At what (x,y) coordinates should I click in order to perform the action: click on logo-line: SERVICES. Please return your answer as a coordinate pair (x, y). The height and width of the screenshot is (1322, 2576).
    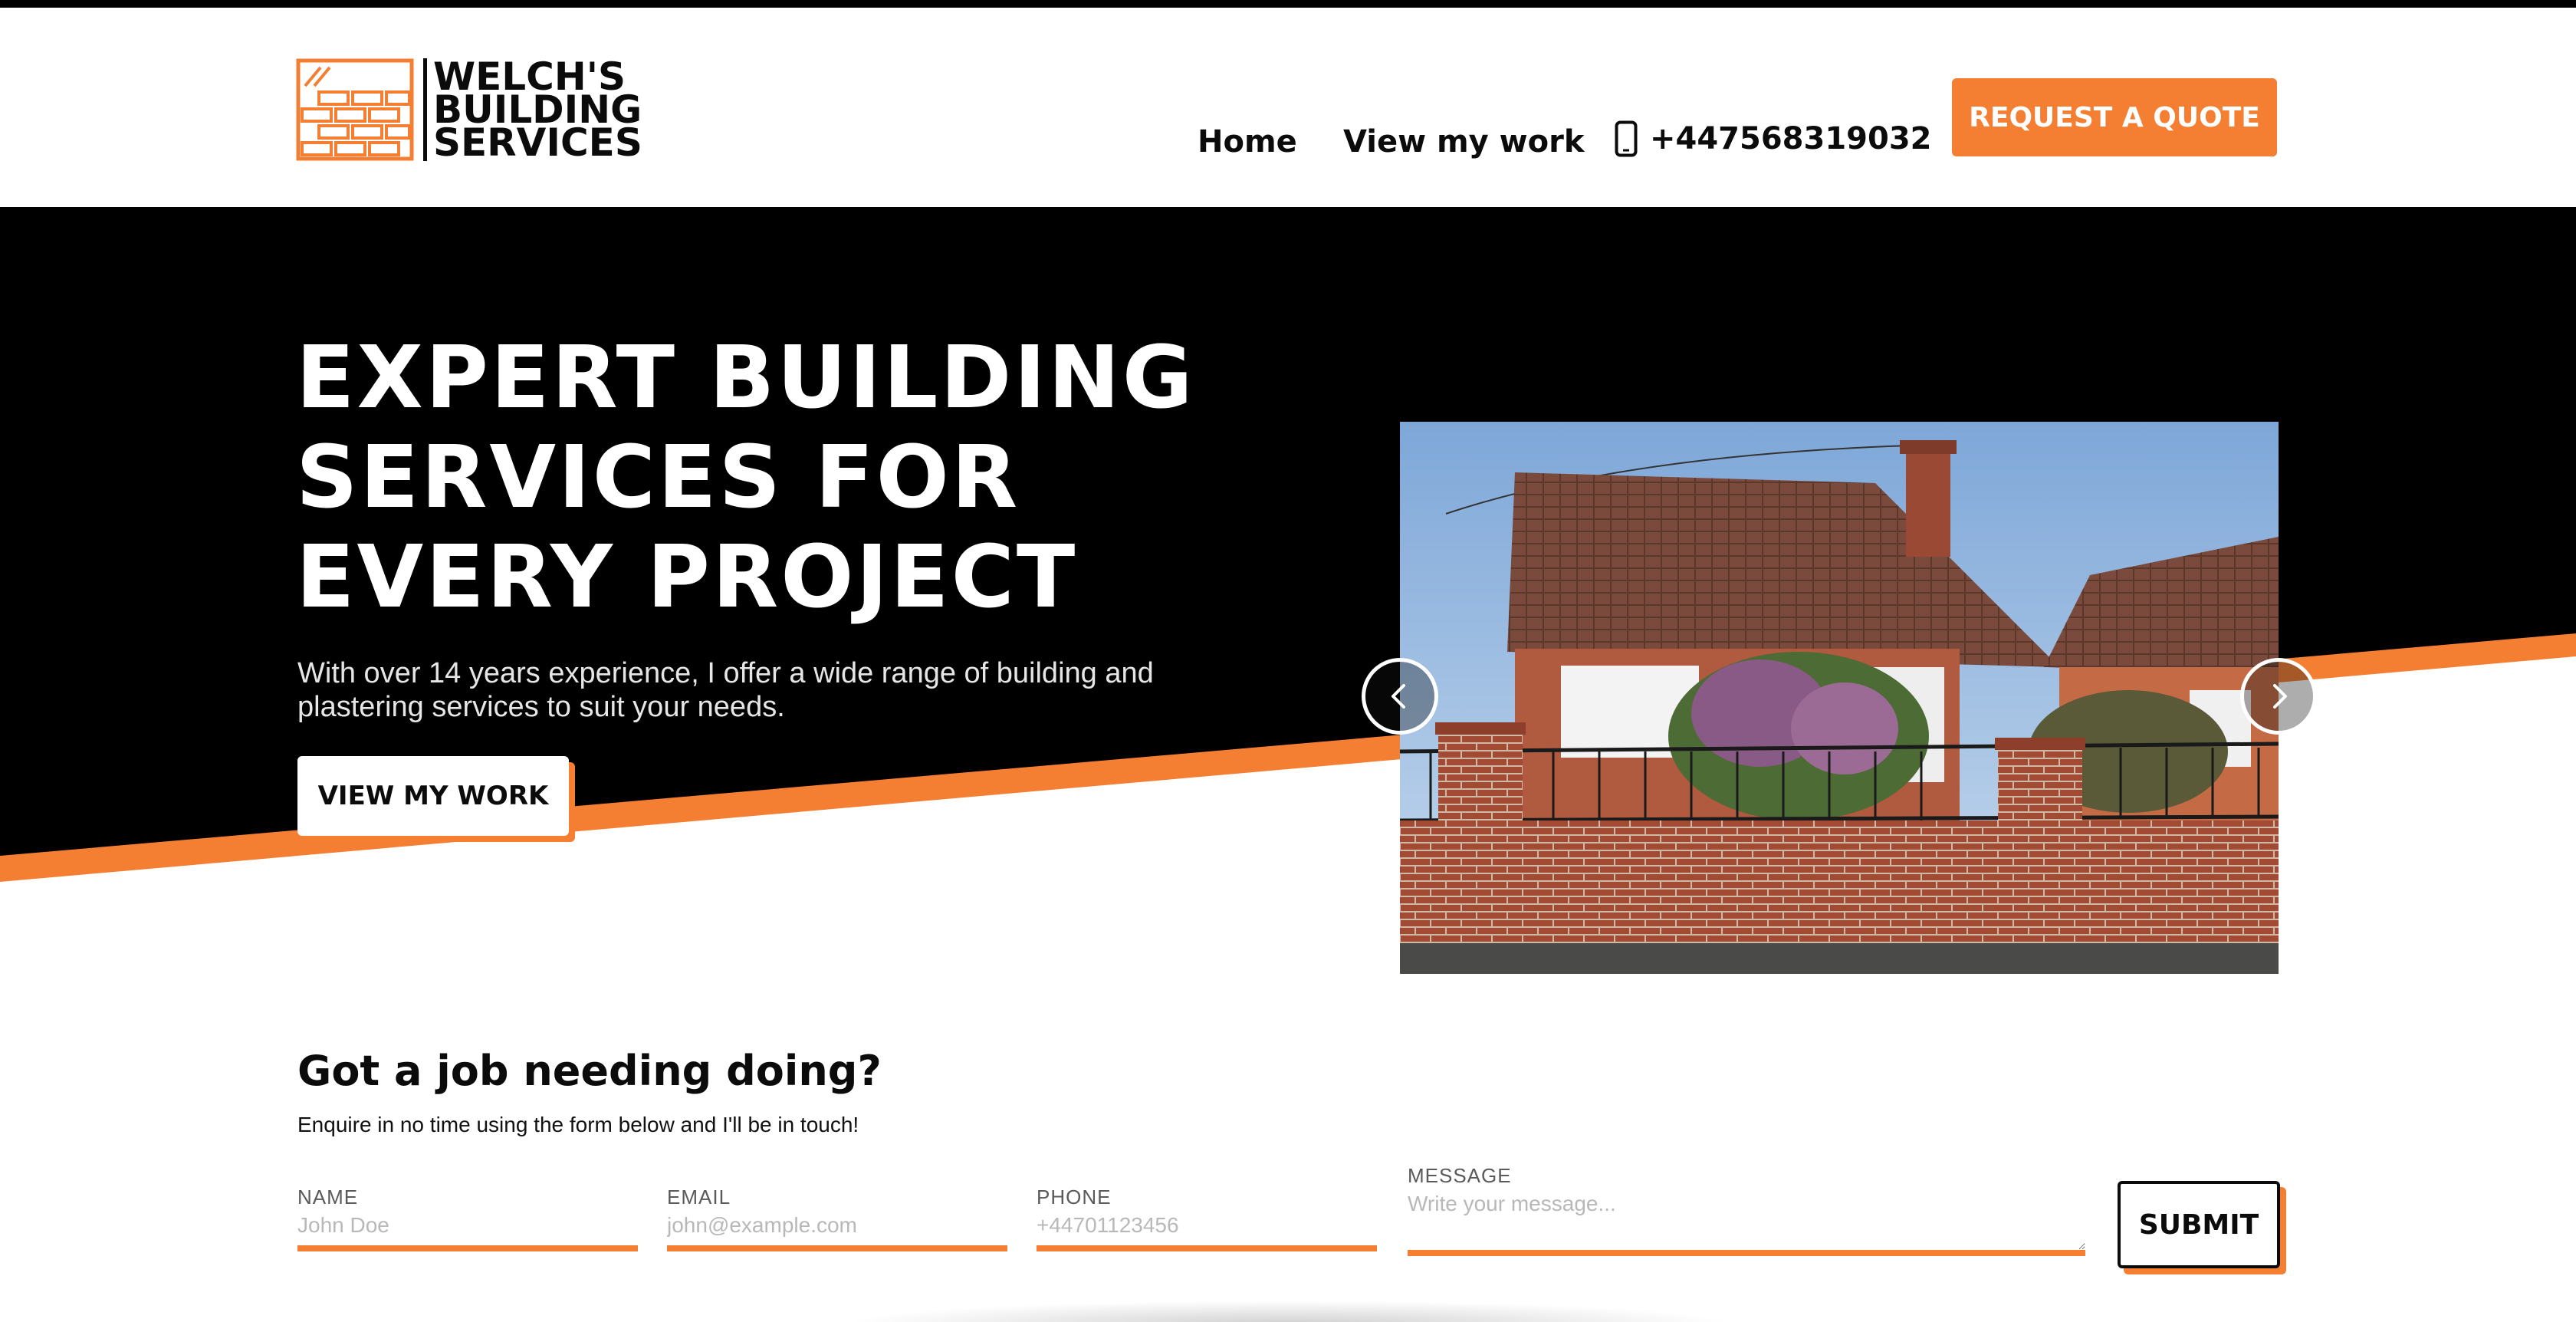
    Looking at the image, I should click on (537, 142).